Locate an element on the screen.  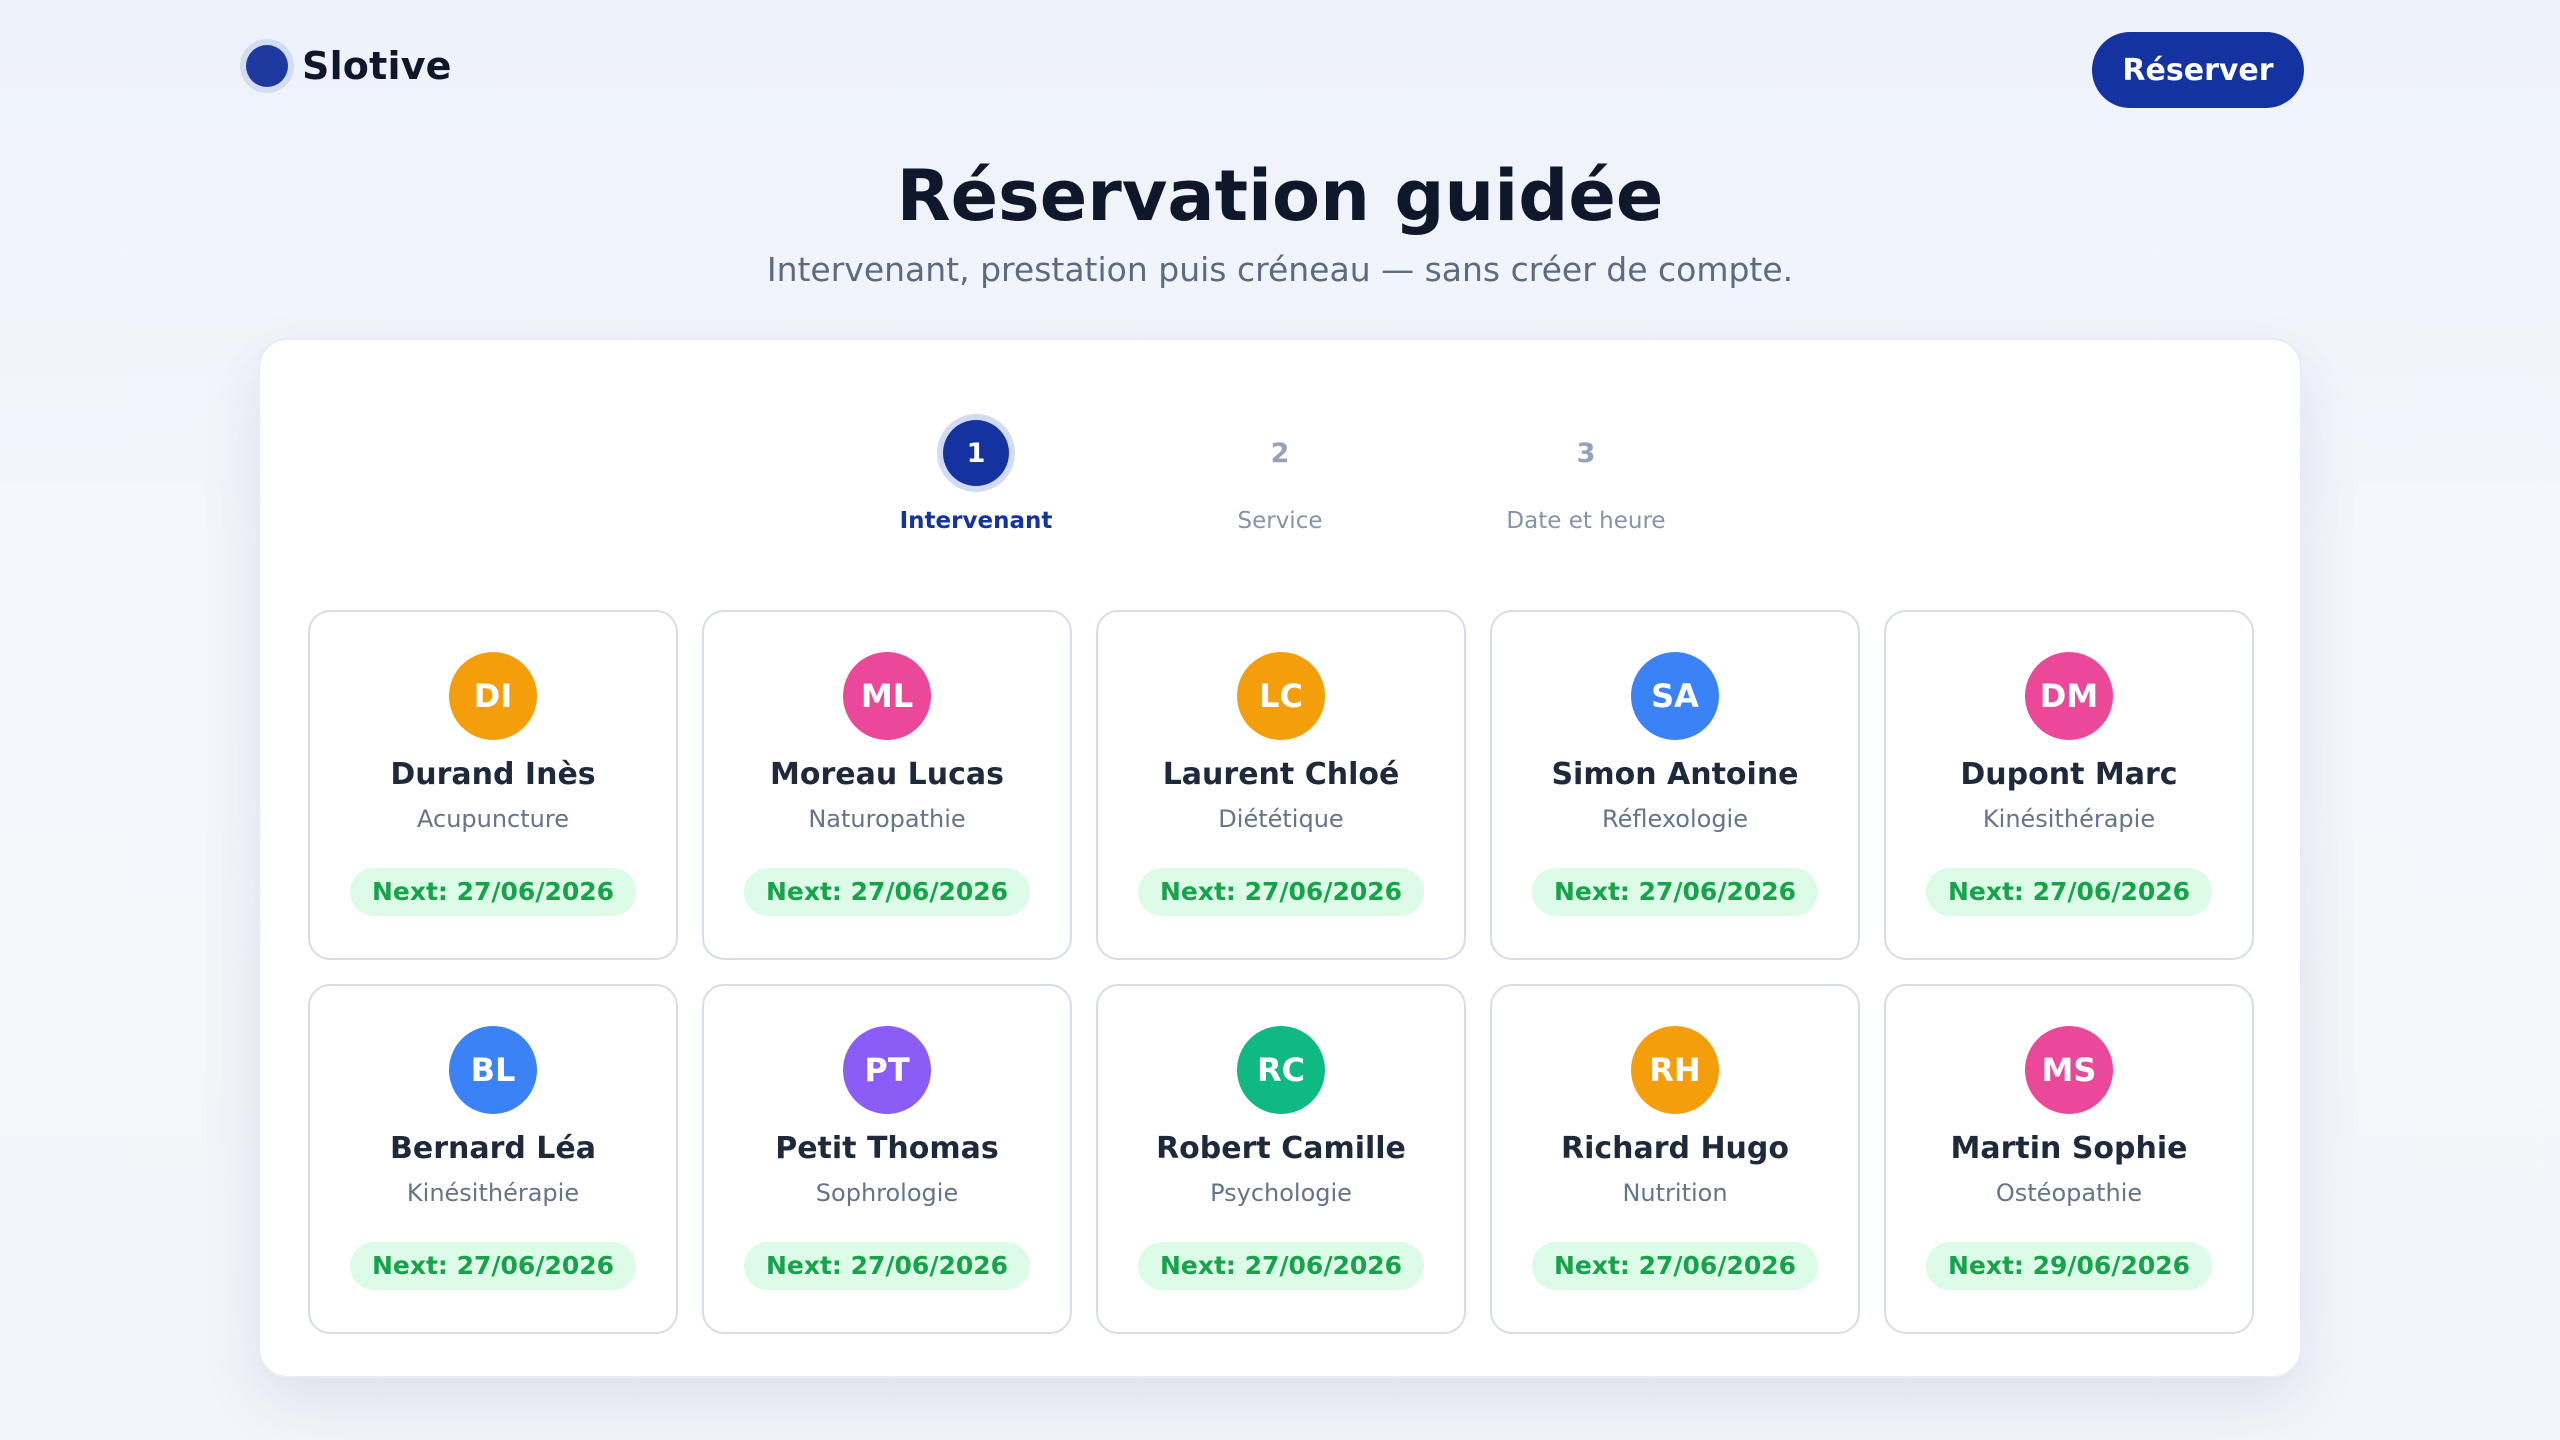
next-availability-badge: Next: 29/06/2026 is located at coordinates (2069, 1266).